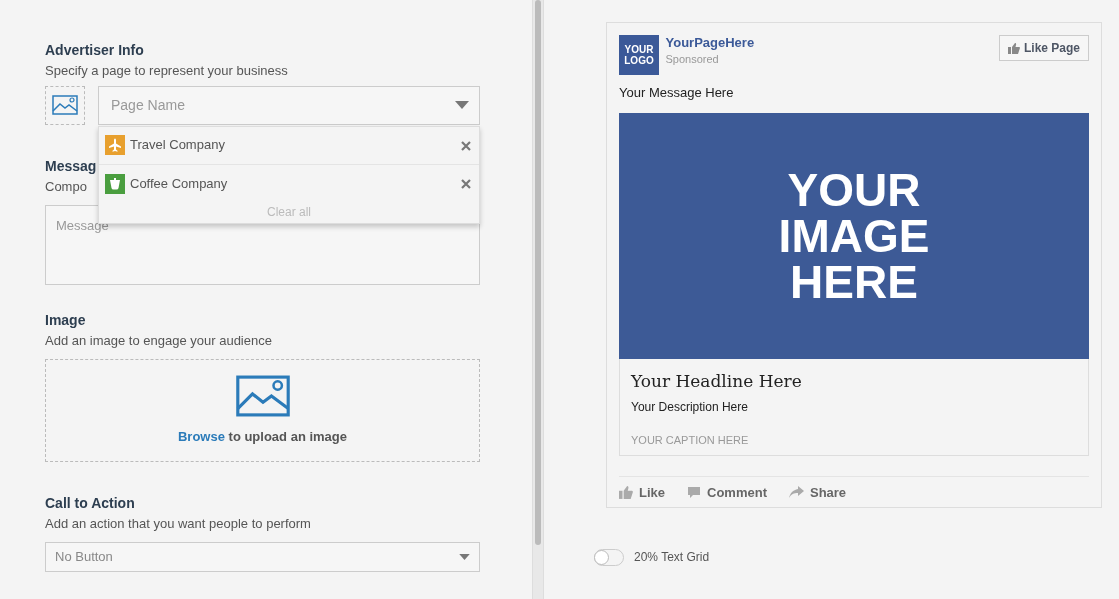  I want to click on share-icon, so click(796, 492).